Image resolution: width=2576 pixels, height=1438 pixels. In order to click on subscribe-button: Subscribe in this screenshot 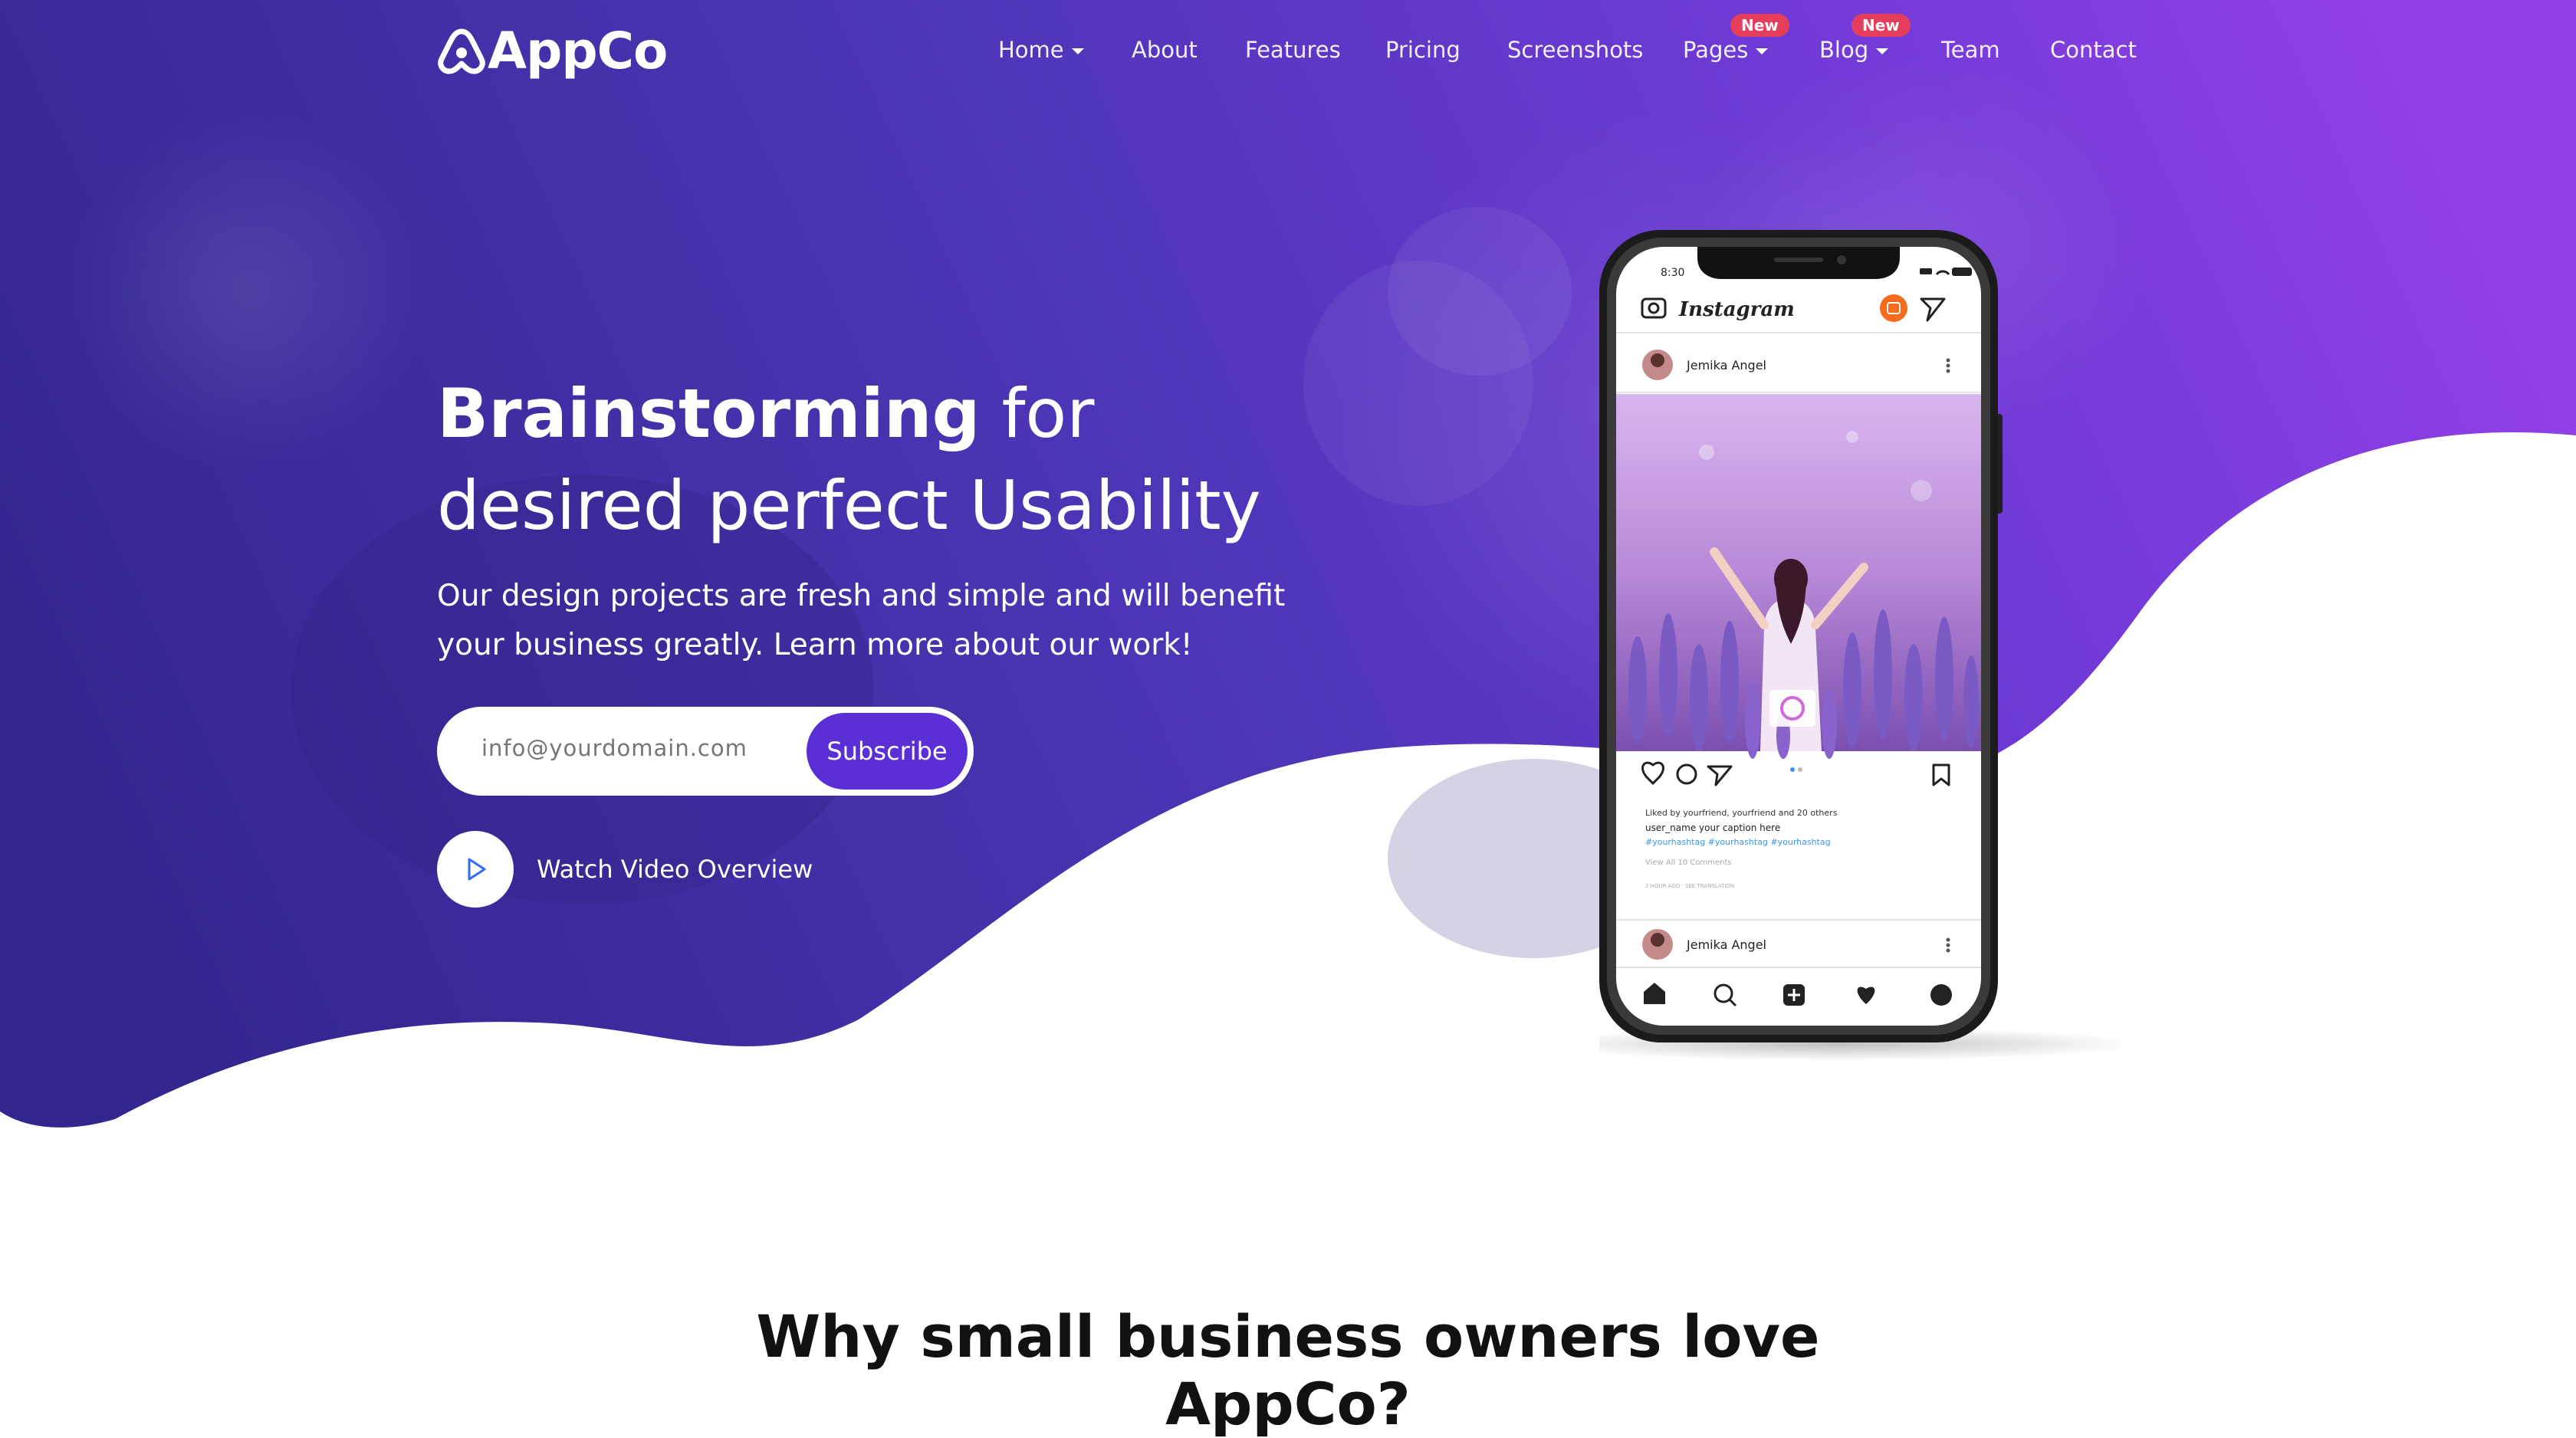, I will do `click(888, 751)`.